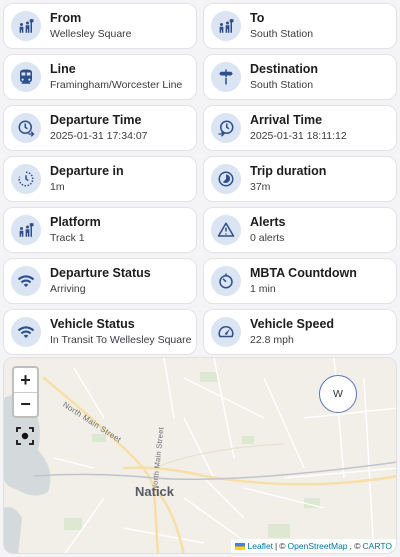  Describe the element at coordinates (92, 324) in the screenshot. I see `card-label: Vehicle Status` at that location.